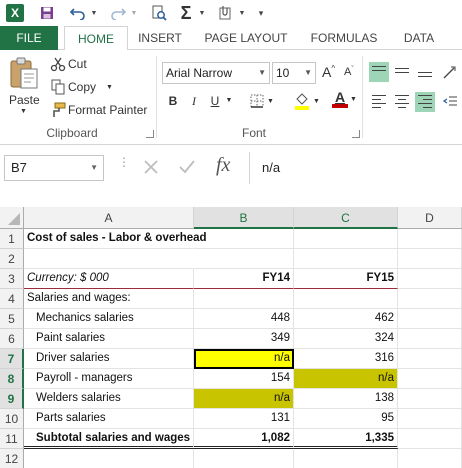 This screenshot has height=468, width=462. What do you see at coordinates (379, 102) in the screenshot?
I see `align-left-icon` at bounding box center [379, 102].